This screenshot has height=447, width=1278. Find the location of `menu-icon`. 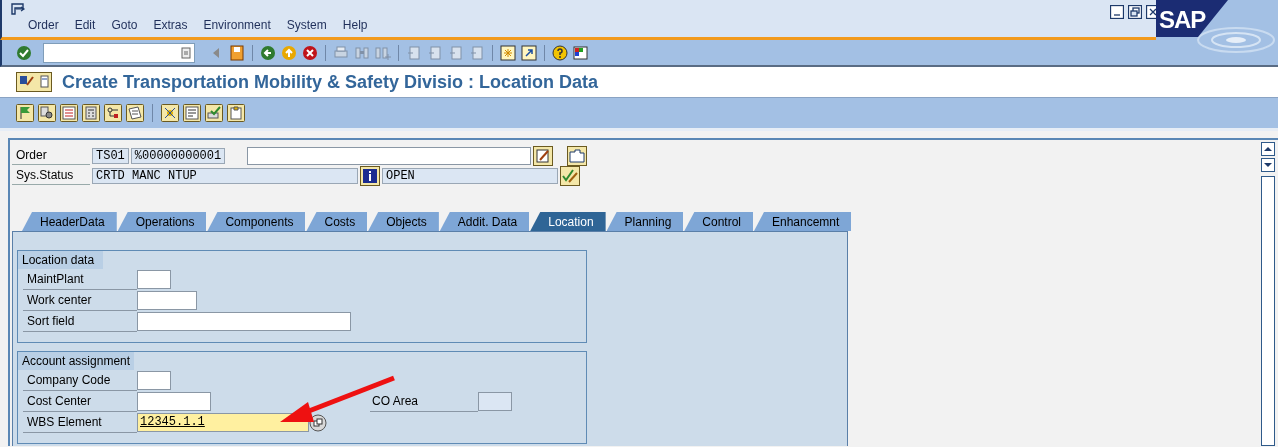

menu-icon is located at coordinates (18, 8).